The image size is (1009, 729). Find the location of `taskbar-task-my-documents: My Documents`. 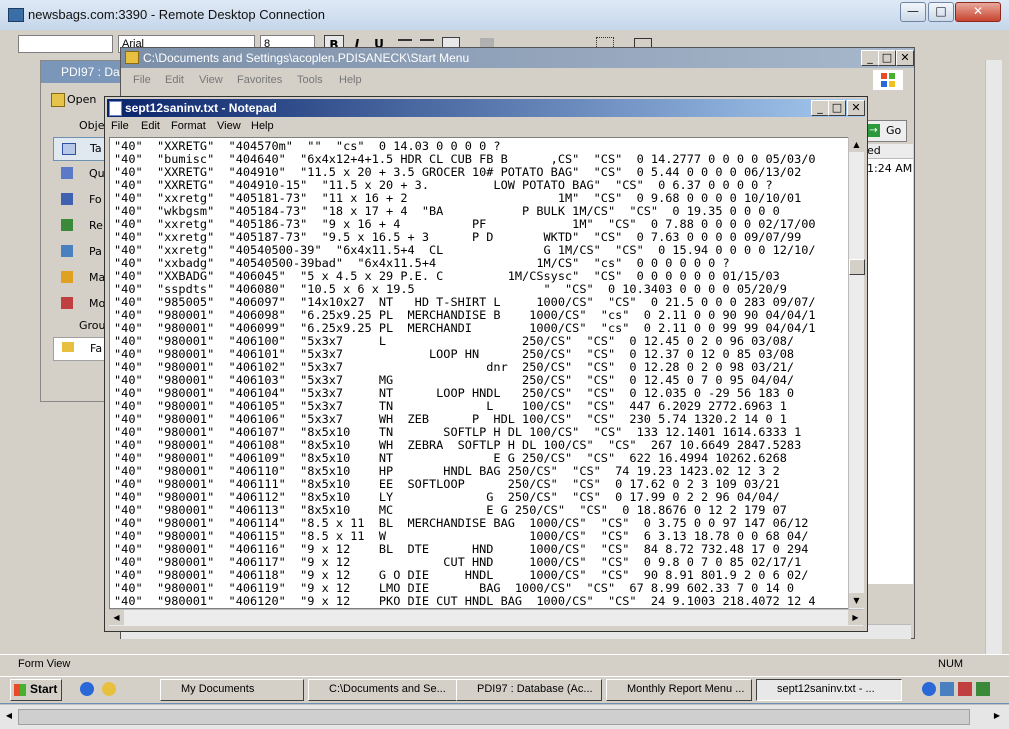

taskbar-task-my-documents: My Documents is located at coordinates (232, 690).